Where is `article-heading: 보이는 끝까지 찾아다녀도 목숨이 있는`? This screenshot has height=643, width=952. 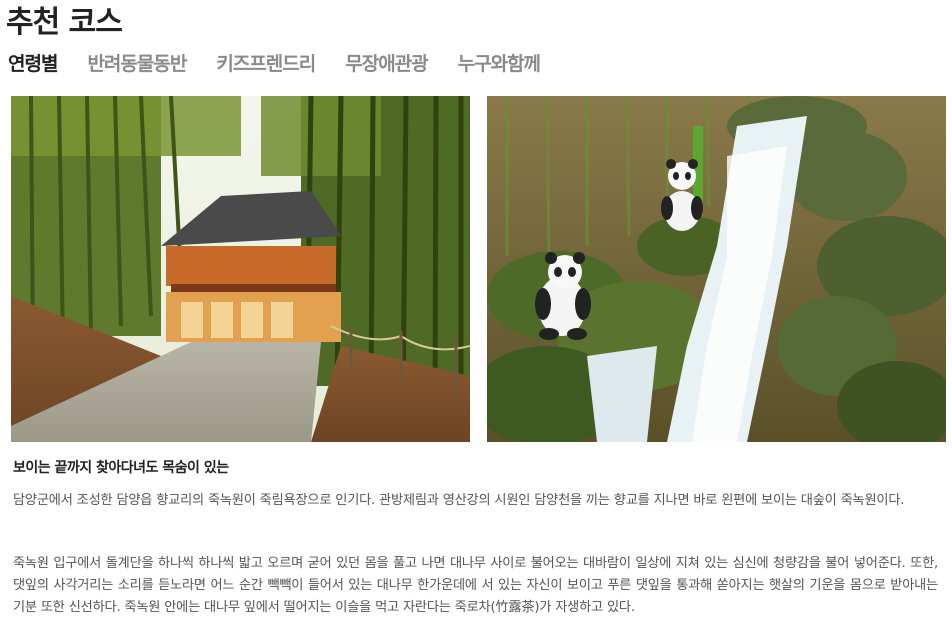
article-heading: 보이는 끝까지 찾아다녀도 목숨이 있는 is located at coordinates (121, 468).